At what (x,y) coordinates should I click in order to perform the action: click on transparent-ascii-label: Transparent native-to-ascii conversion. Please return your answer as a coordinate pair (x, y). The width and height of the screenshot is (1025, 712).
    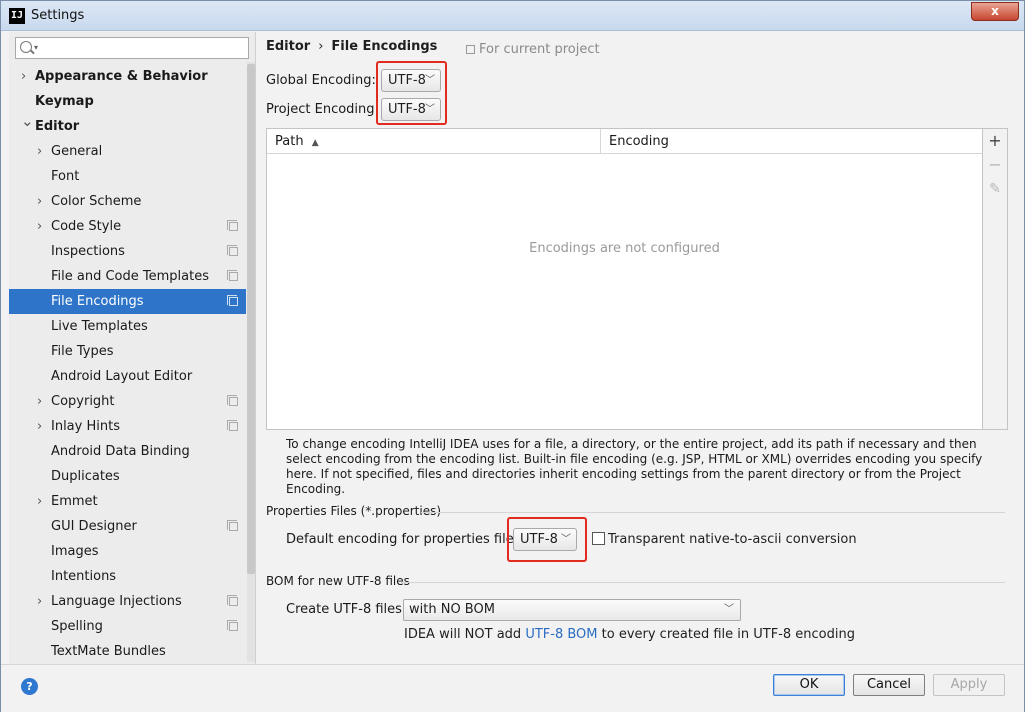
    Looking at the image, I should click on (732, 539).